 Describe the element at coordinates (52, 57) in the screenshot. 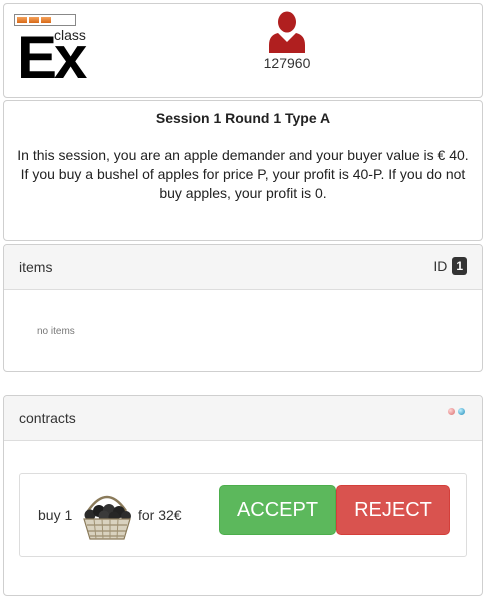

I see `logo-text-main: Ex` at that location.